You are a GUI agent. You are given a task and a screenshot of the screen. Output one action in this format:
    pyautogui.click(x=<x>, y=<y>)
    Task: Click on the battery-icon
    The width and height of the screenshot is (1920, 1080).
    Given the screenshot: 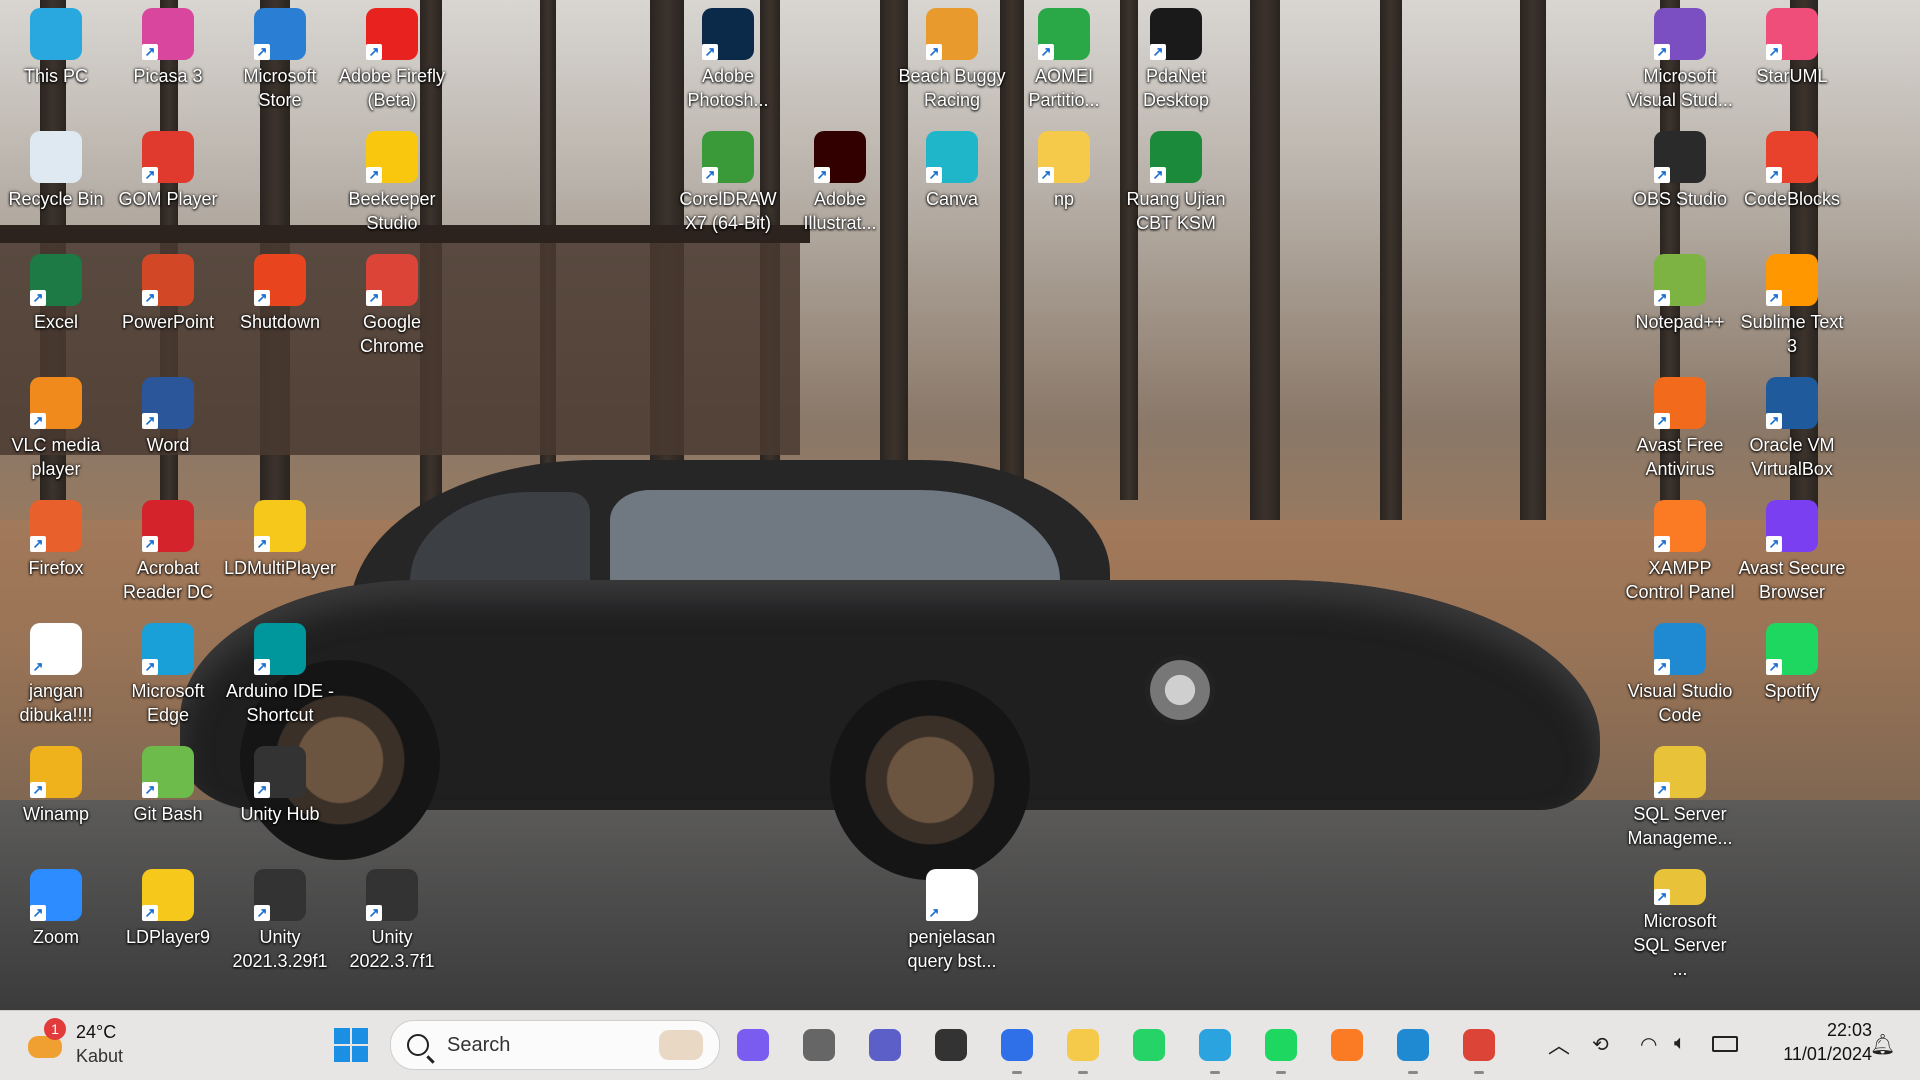 What is the action you would take?
    pyautogui.click(x=1725, y=1044)
    